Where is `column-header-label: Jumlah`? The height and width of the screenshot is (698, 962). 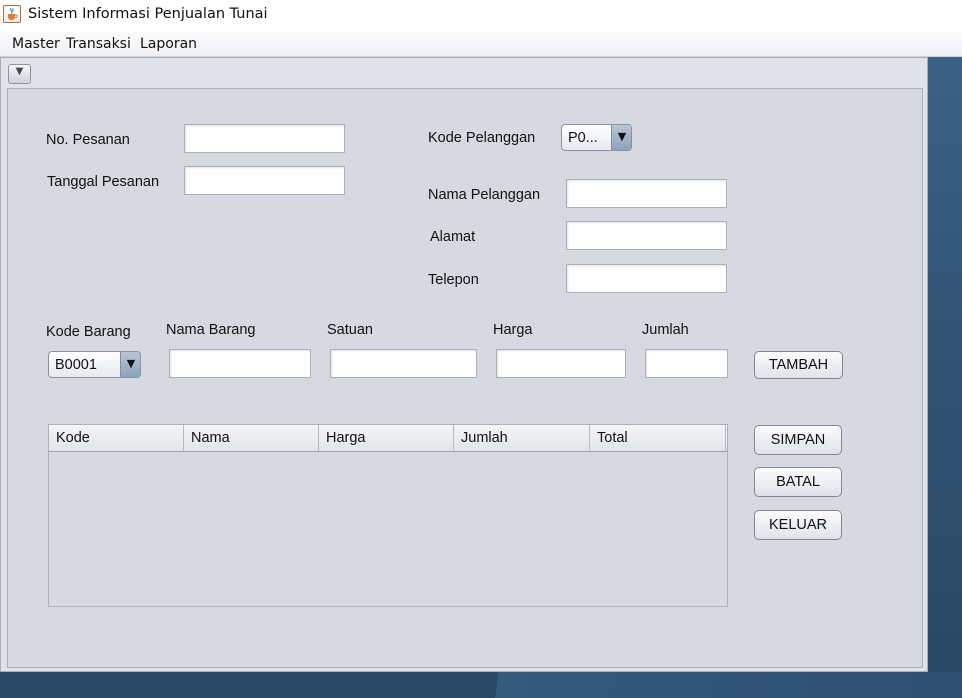 column-header-label: Jumlah is located at coordinates (484, 438).